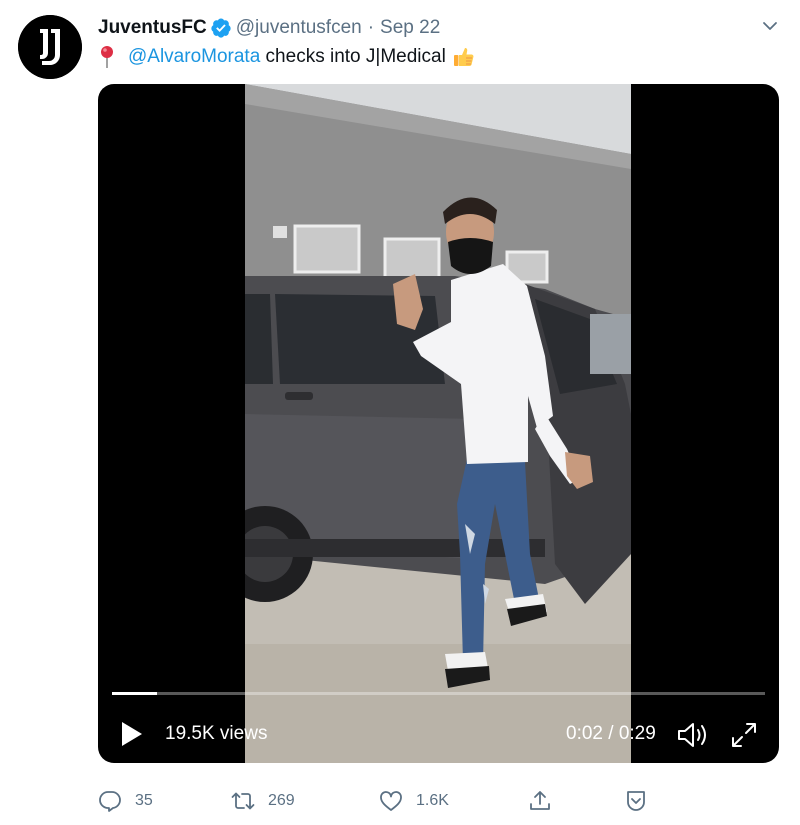  I want to click on tweet-header: JuventusFC @juventusfcen · Sep 22, so click(269, 28).